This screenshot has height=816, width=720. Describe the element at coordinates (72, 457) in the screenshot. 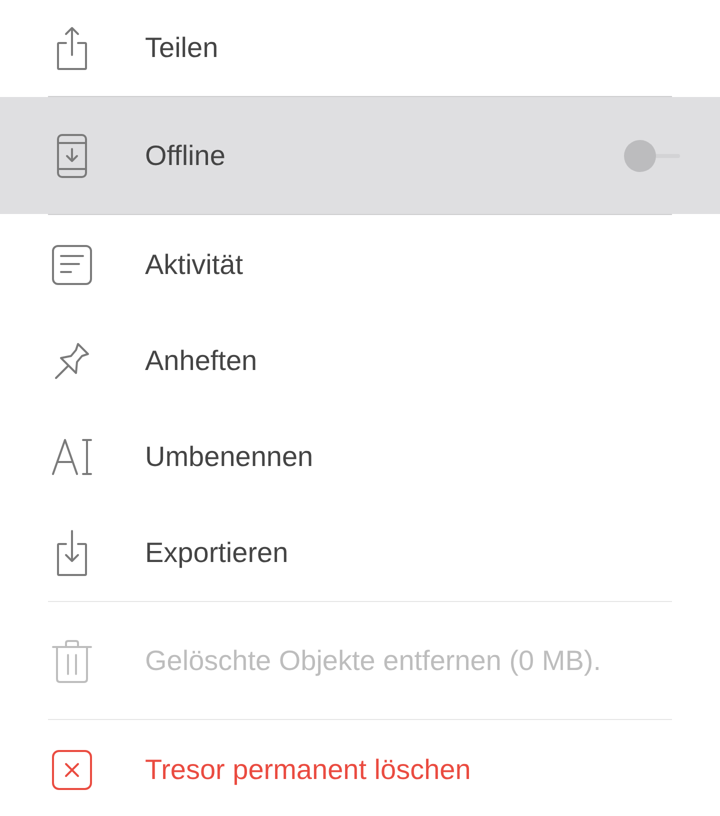

I see `text-cursor-icon` at that location.